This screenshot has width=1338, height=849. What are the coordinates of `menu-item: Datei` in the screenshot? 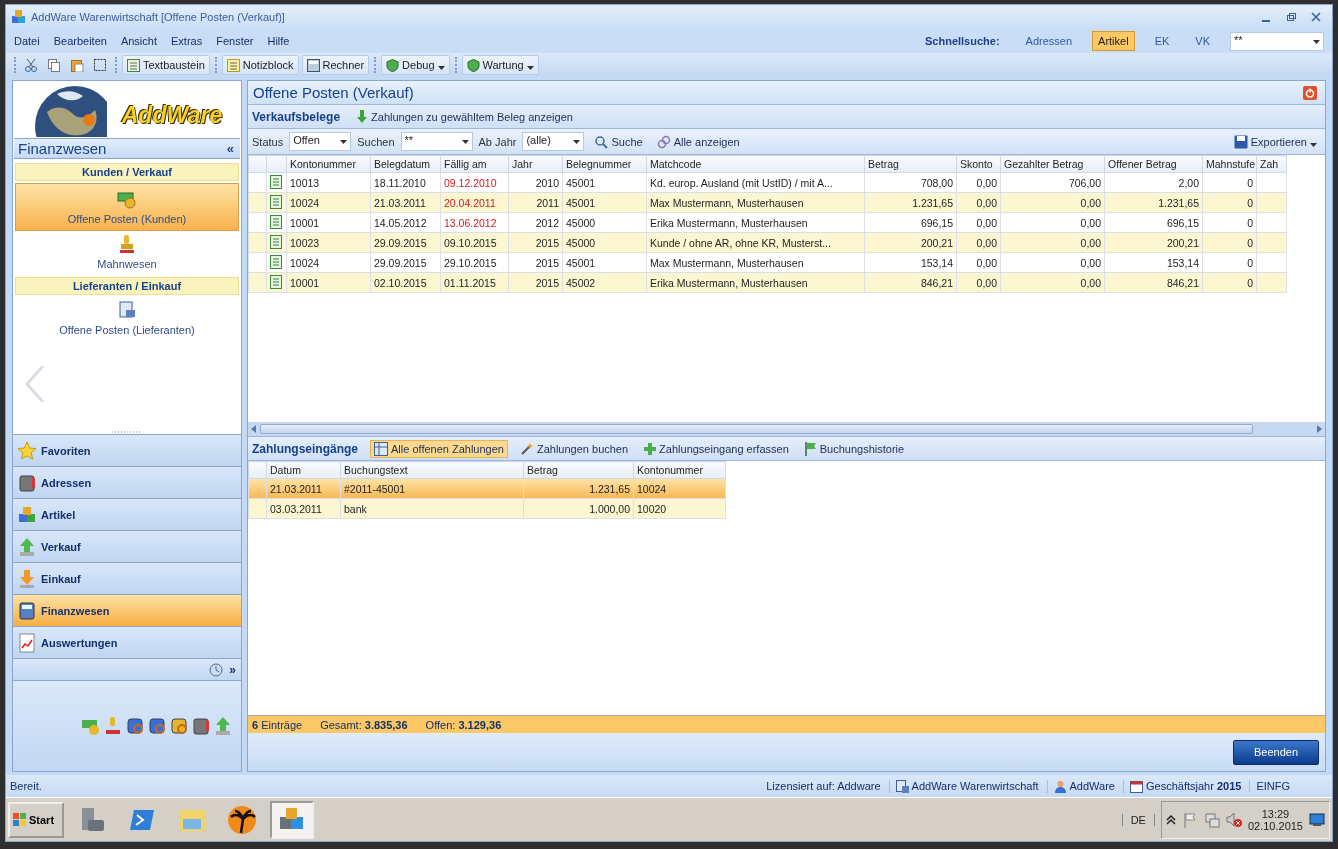 It's located at (27, 41).